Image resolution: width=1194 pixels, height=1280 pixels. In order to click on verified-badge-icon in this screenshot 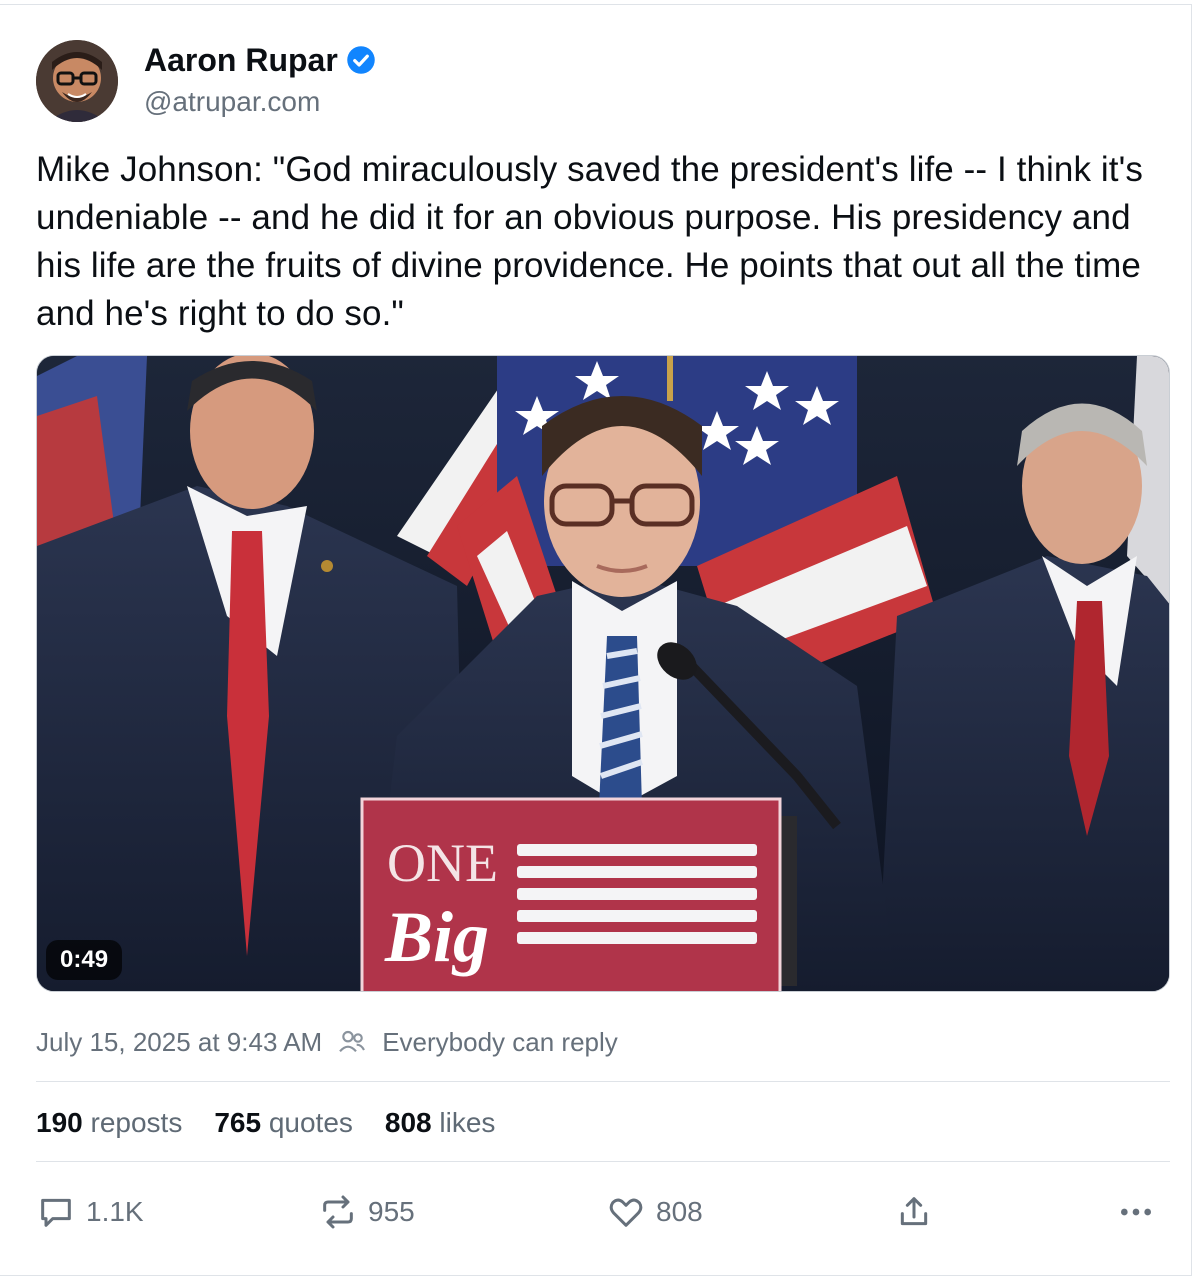, I will do `click(361, 60)`.